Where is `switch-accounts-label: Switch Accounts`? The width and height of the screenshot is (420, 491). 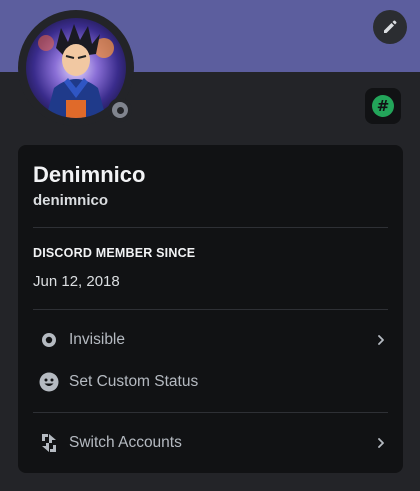
switch-accounts-label: Switch Accounts is located at coordinates (125, 442).